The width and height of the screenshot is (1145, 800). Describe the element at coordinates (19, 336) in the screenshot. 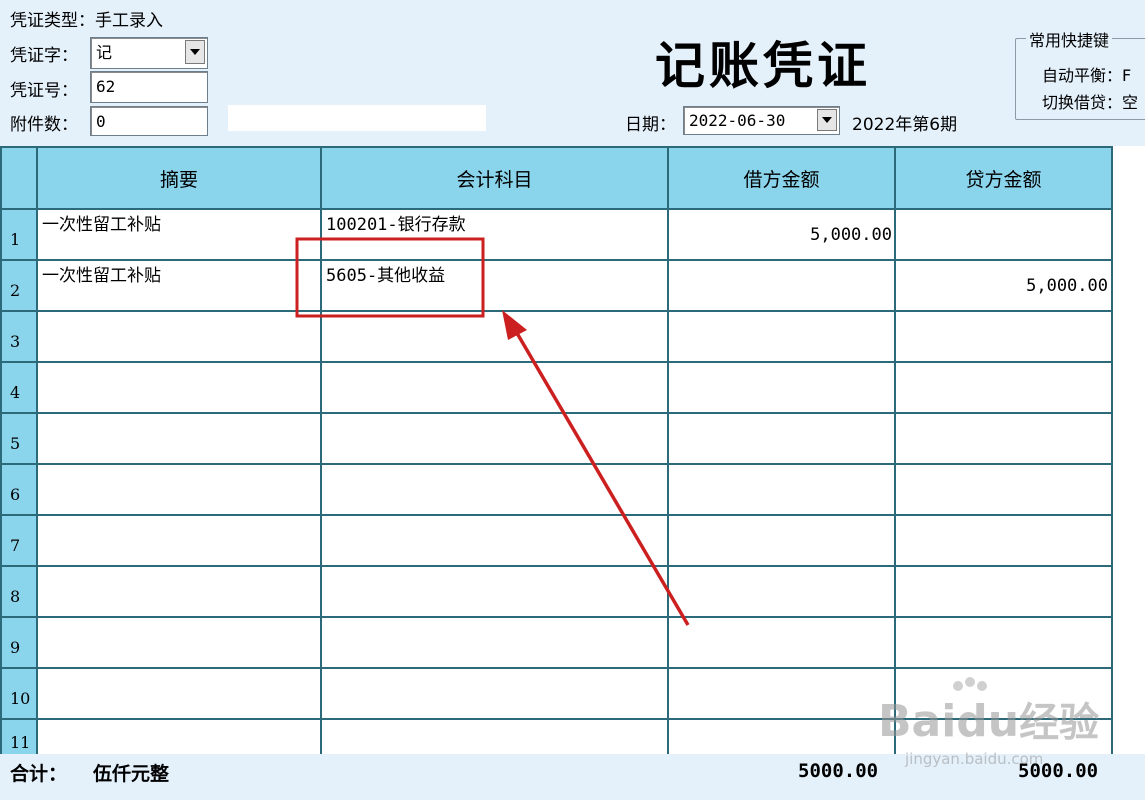

I see `row-number: 3` at that location.